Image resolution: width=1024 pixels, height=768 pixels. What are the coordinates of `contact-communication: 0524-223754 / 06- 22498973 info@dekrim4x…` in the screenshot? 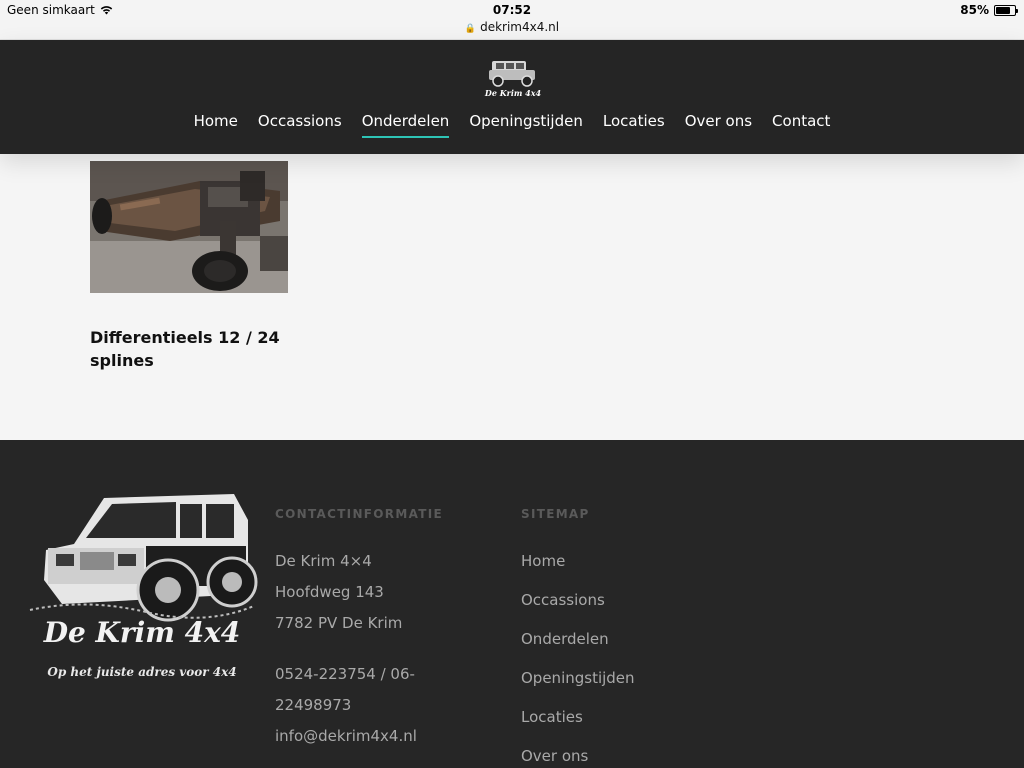 It's located at (346, 705).